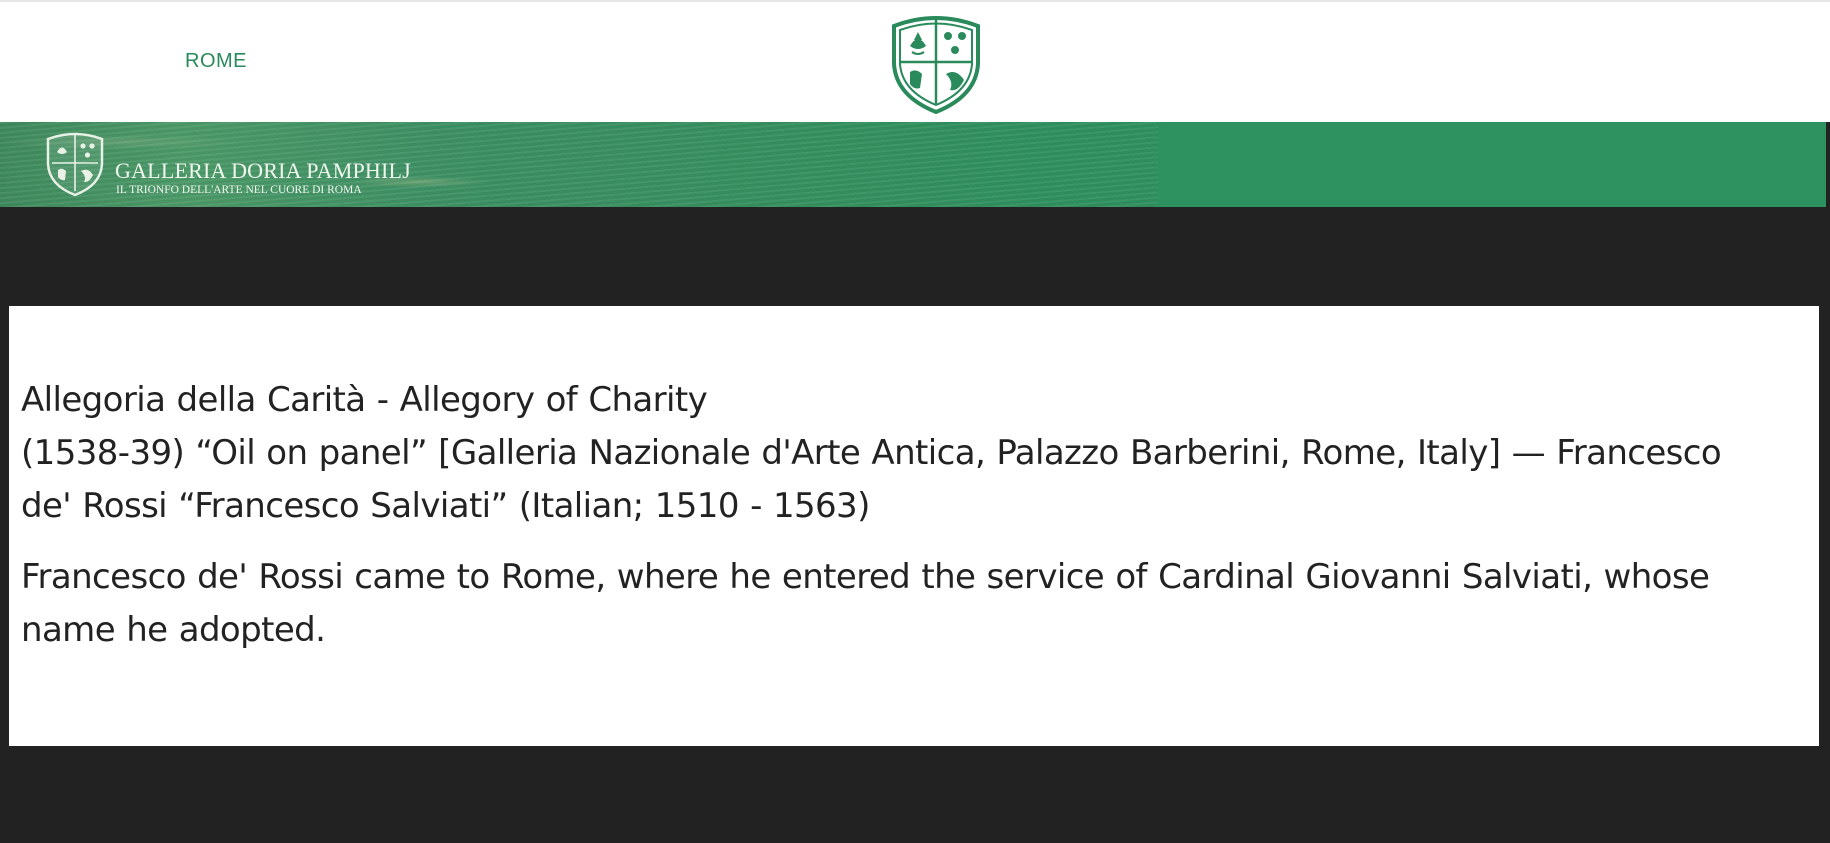 Image resolution: width=1830 pixels, height=843 pixels. I want to click on top-header: ROME, so click(915, 61).